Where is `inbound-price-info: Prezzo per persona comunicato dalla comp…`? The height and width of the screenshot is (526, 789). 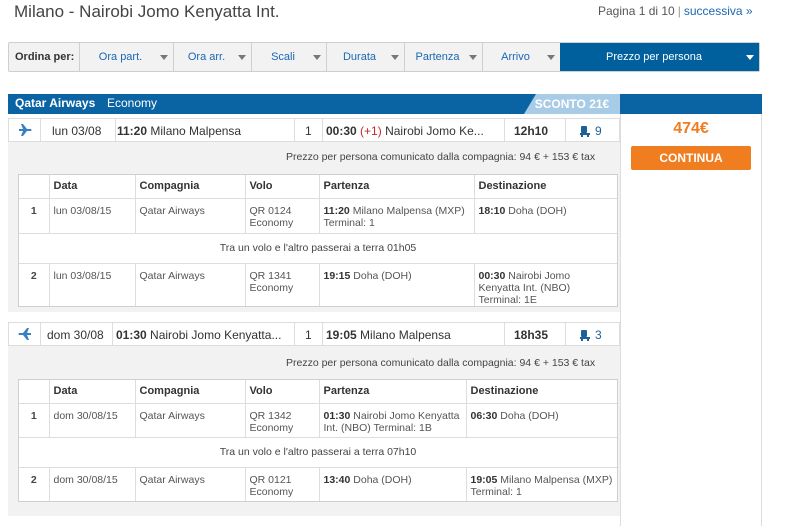
inbound-price-info: Prezzo per persona comunicato dalla comp… is located at coordinates (441, 363).